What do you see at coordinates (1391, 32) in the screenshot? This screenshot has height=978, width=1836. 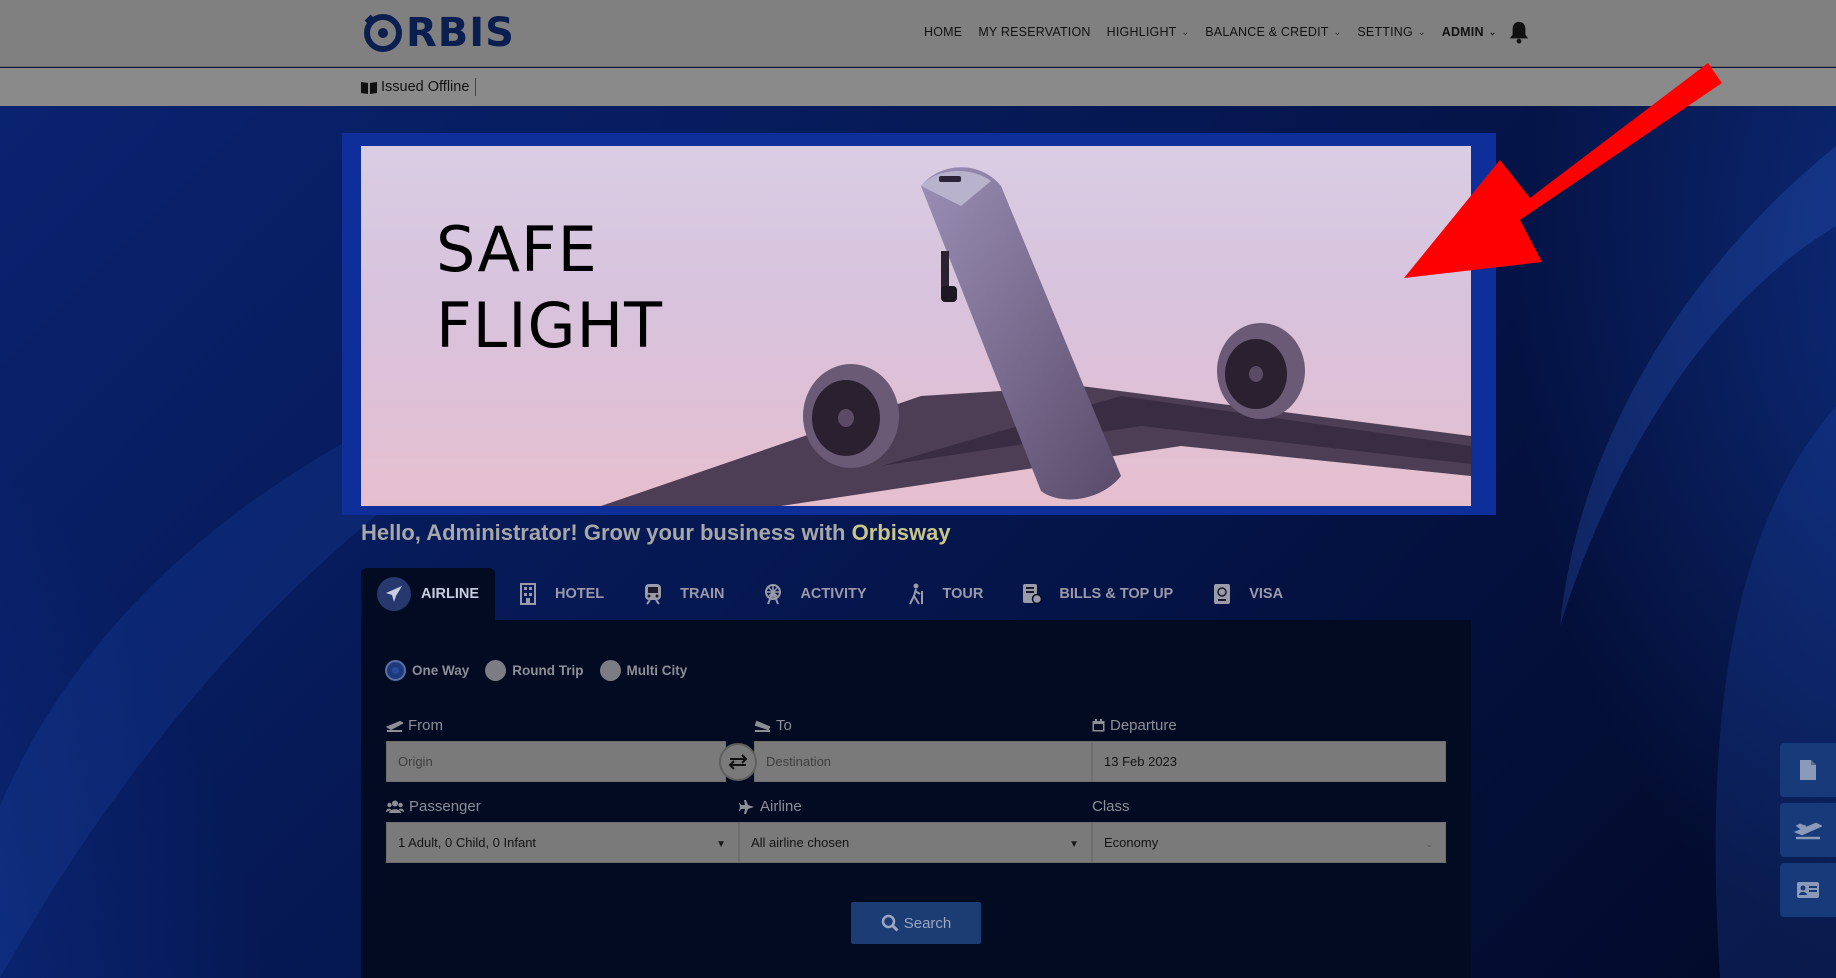 I see `nav-setting: SETTING ⌄` at bounding box center [1391, 32].